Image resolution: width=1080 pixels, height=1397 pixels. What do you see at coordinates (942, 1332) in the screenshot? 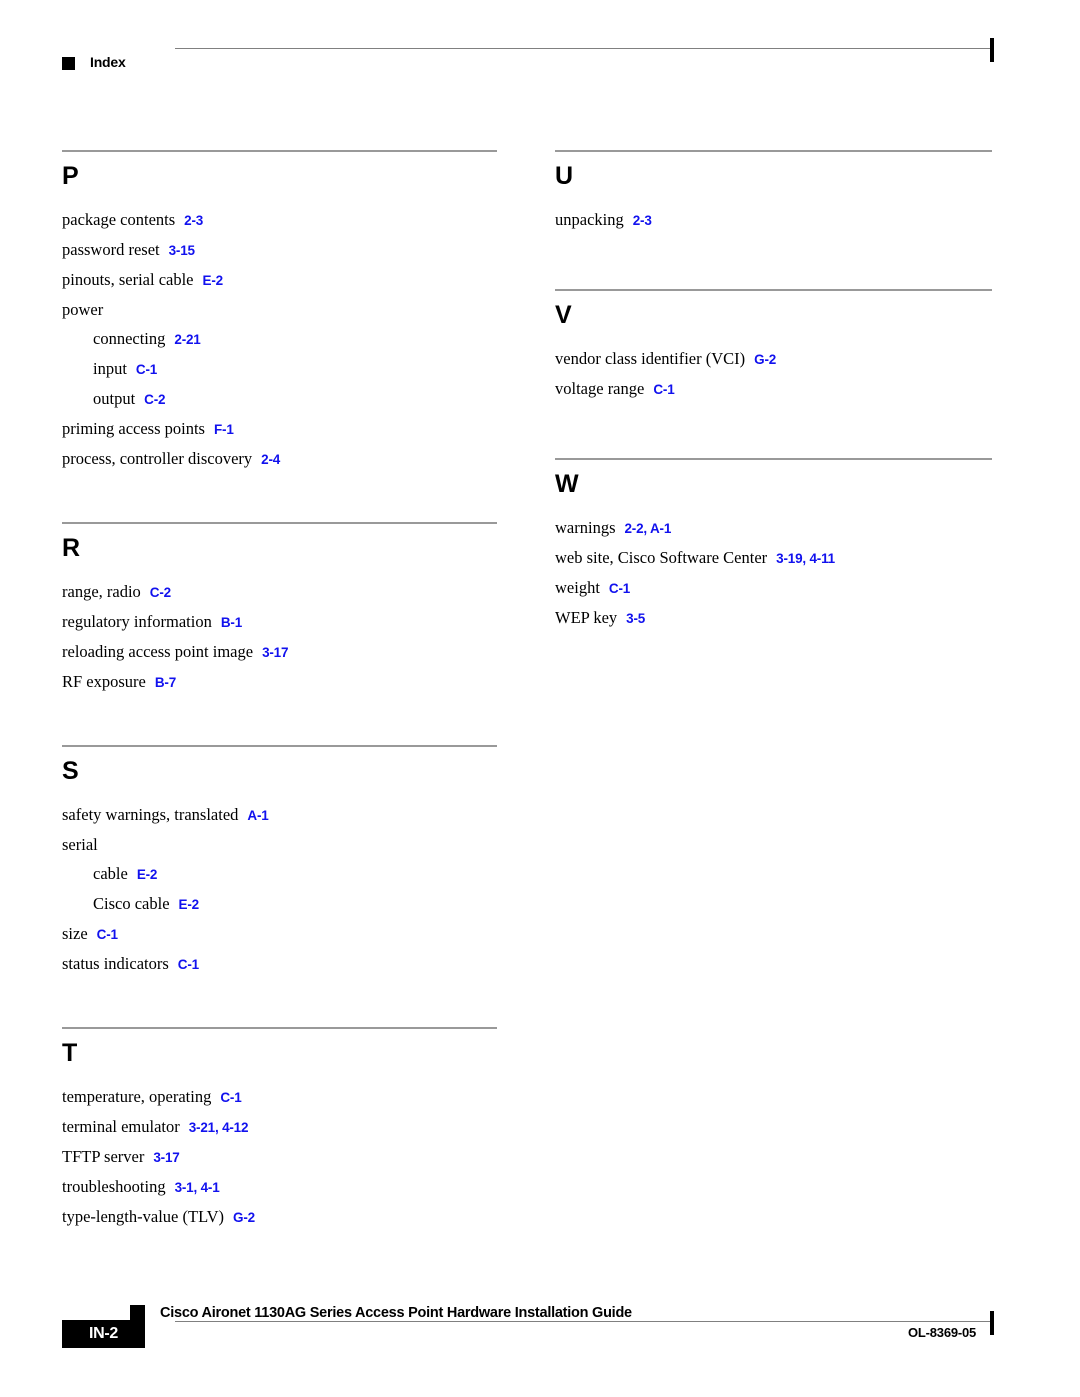
I see `footer-doc-number: OL-8369-05` at bounding box center [942, 1332].